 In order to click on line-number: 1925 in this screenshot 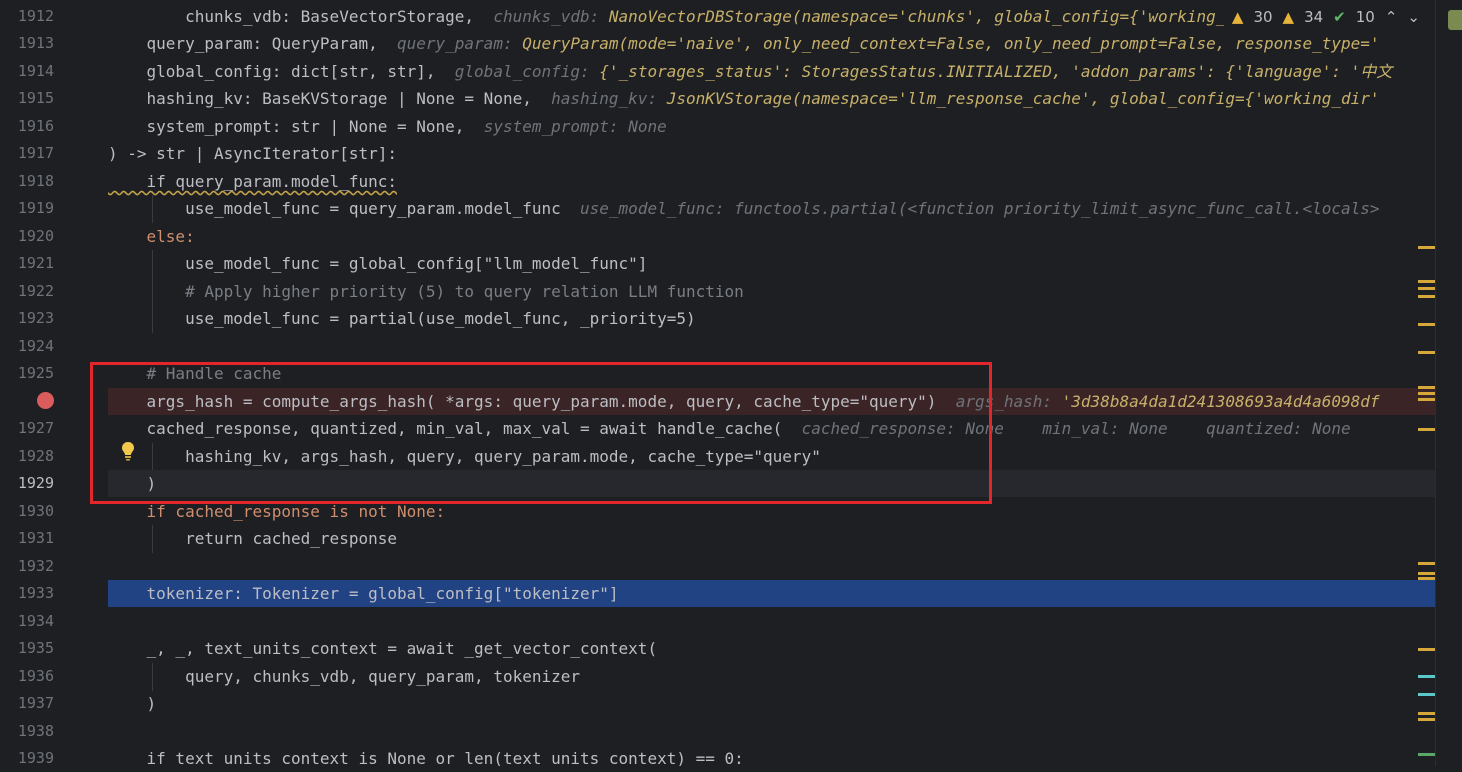, I will do `click(35, 373)`.